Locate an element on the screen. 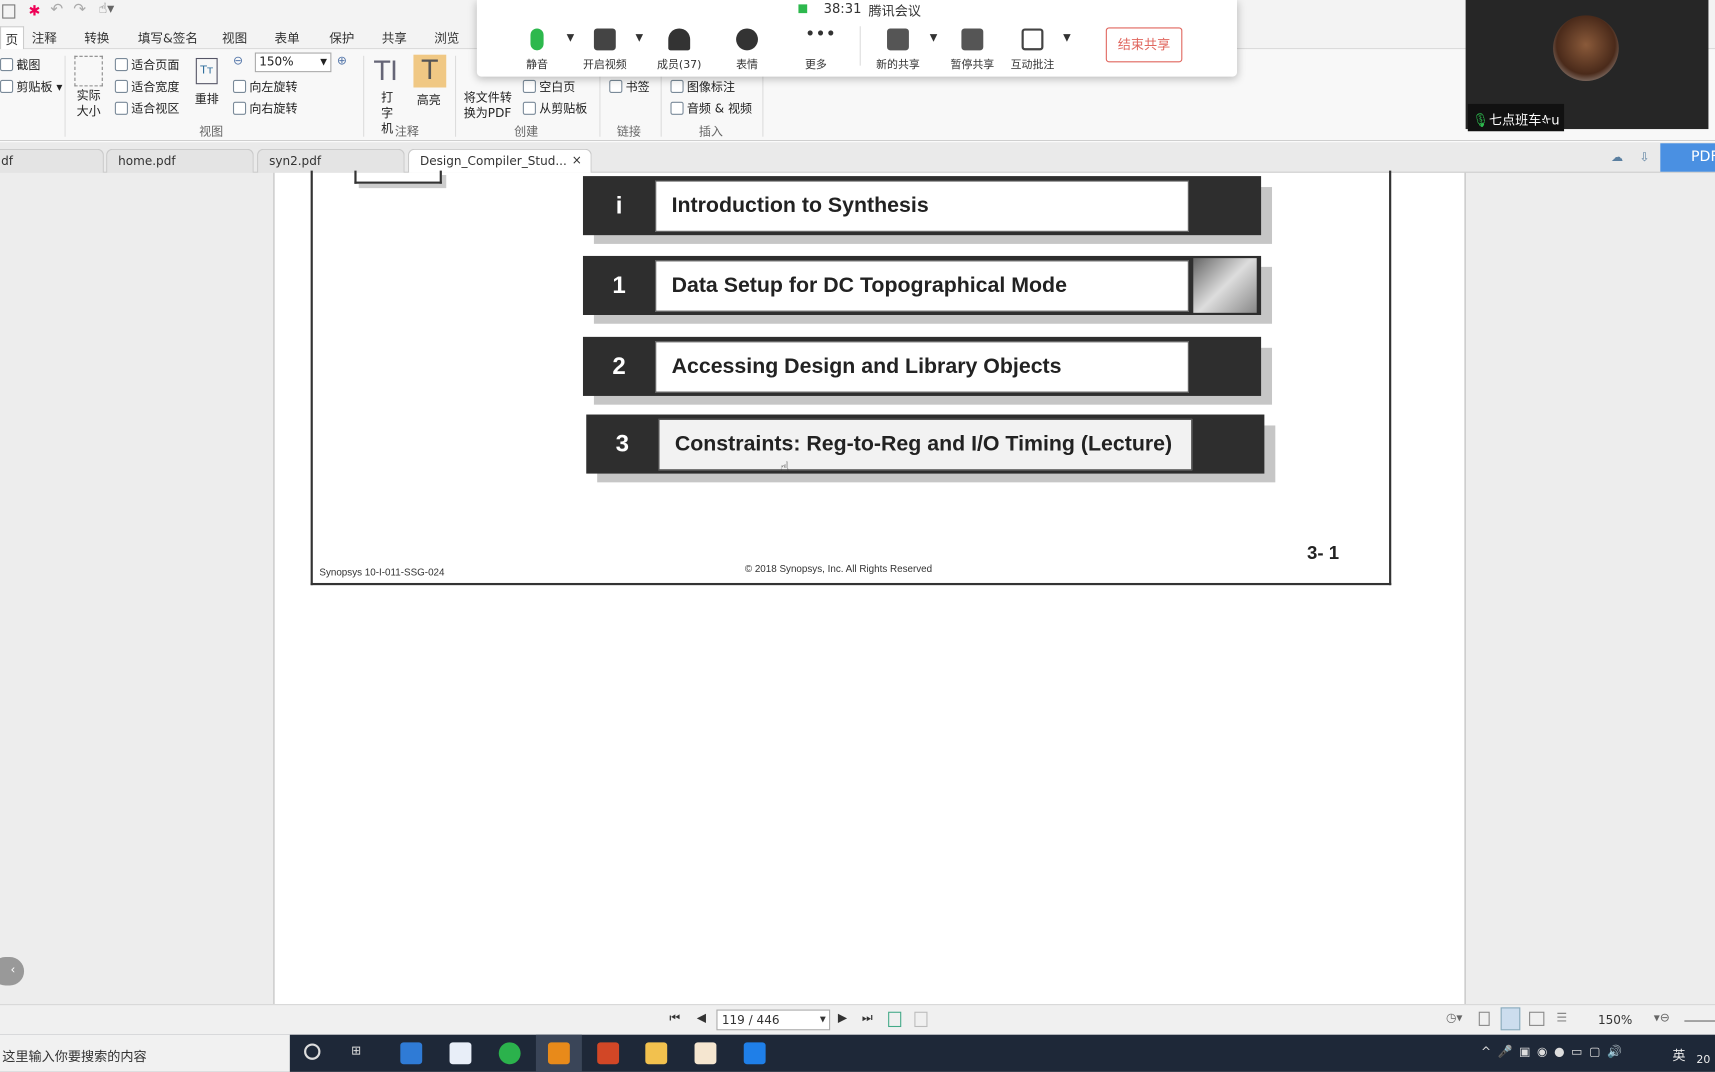  tab-annotate: 注释 is located at coordinates (44, 39).